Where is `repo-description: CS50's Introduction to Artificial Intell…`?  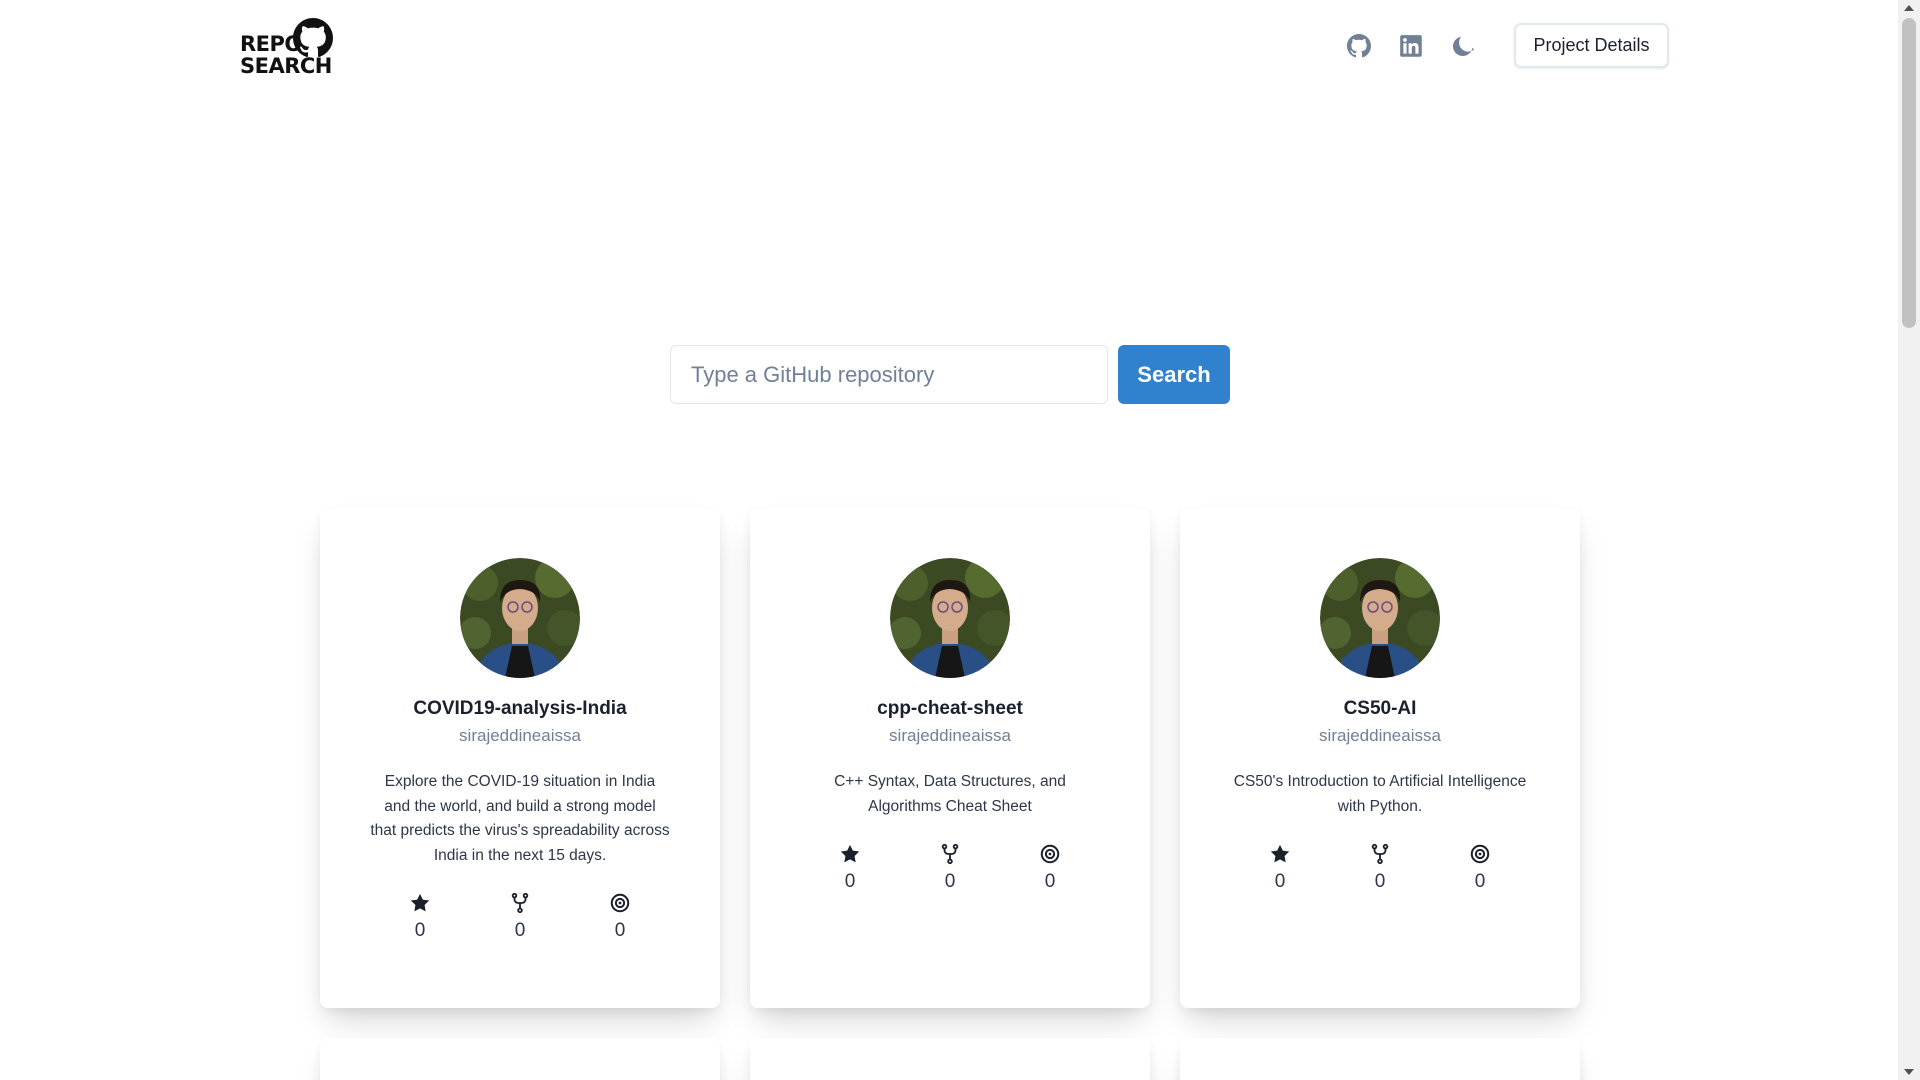
repo-description: CS50's Introduction to Artificial Intell… is located at coordinates (1380, 794).